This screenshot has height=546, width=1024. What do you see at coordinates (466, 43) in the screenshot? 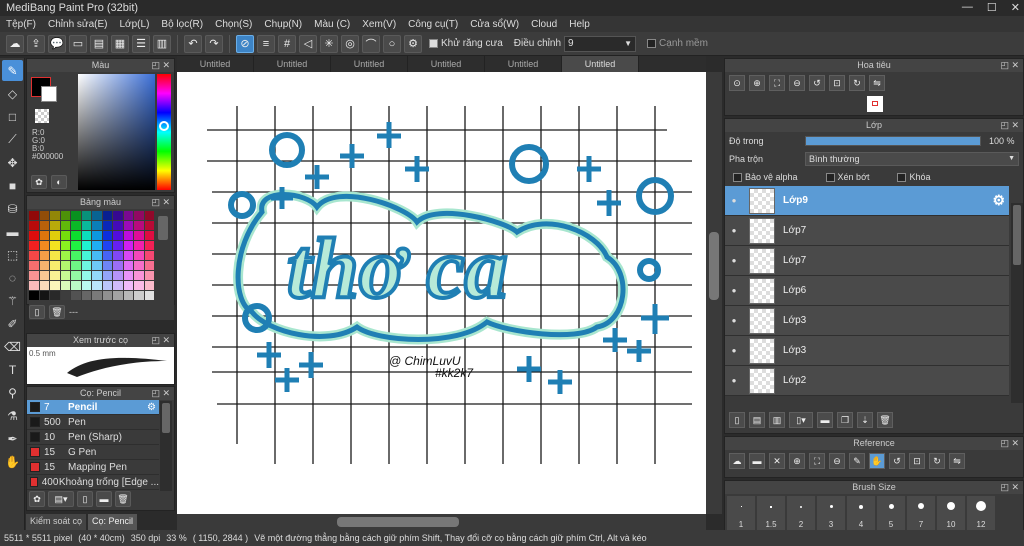
I see `antialias-option: Khử răng cưa` at bounding box center [466, 43].